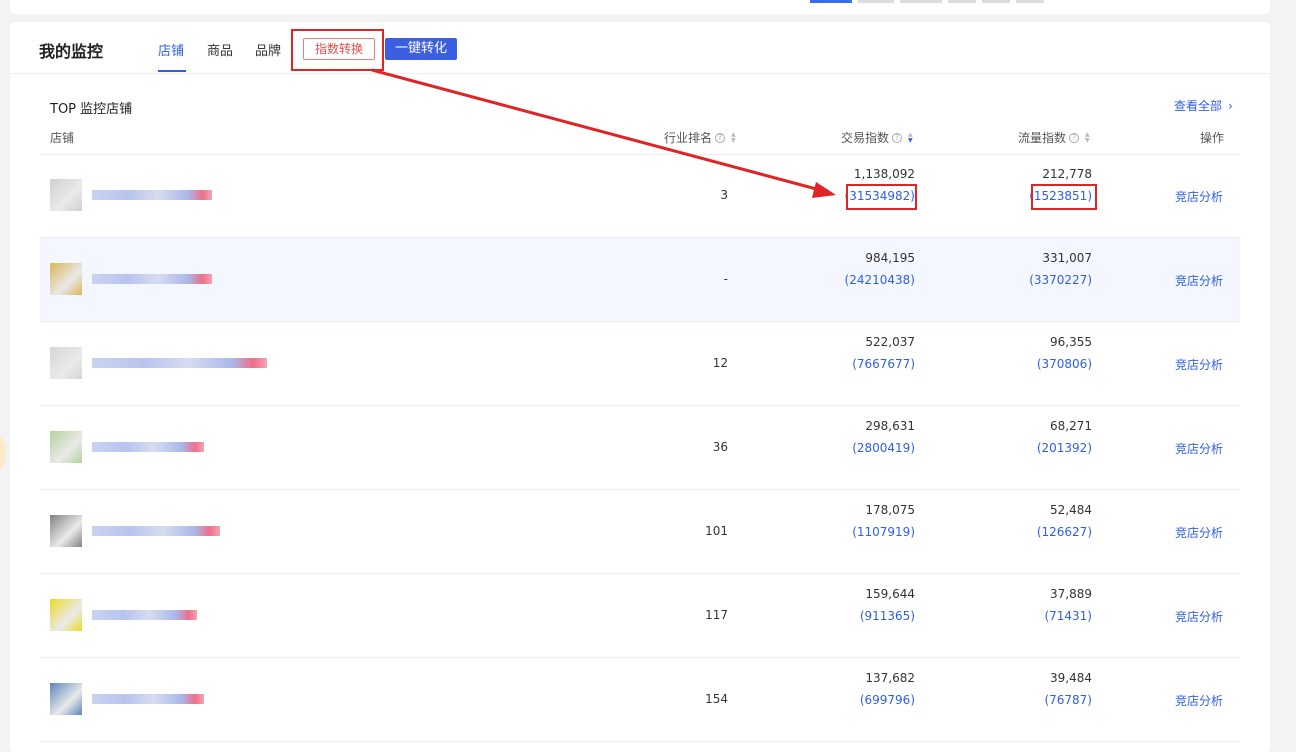 This screenshot has height=752, width=1296. Describe the element at coordinates (1071, 510) in the screenshot. I see `flow-index: 52,484` at that location.